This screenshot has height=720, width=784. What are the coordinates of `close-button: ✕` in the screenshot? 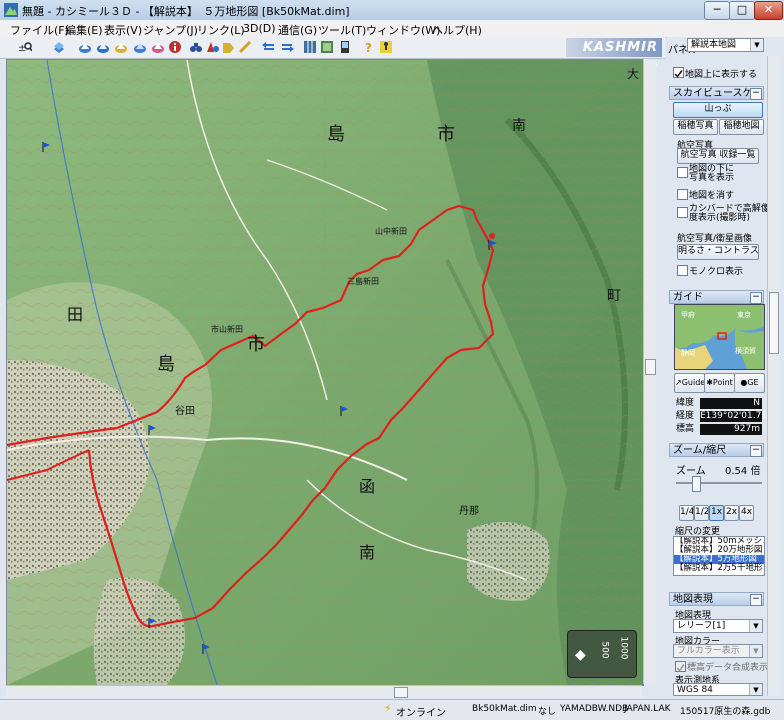 It's located at (768, 10).